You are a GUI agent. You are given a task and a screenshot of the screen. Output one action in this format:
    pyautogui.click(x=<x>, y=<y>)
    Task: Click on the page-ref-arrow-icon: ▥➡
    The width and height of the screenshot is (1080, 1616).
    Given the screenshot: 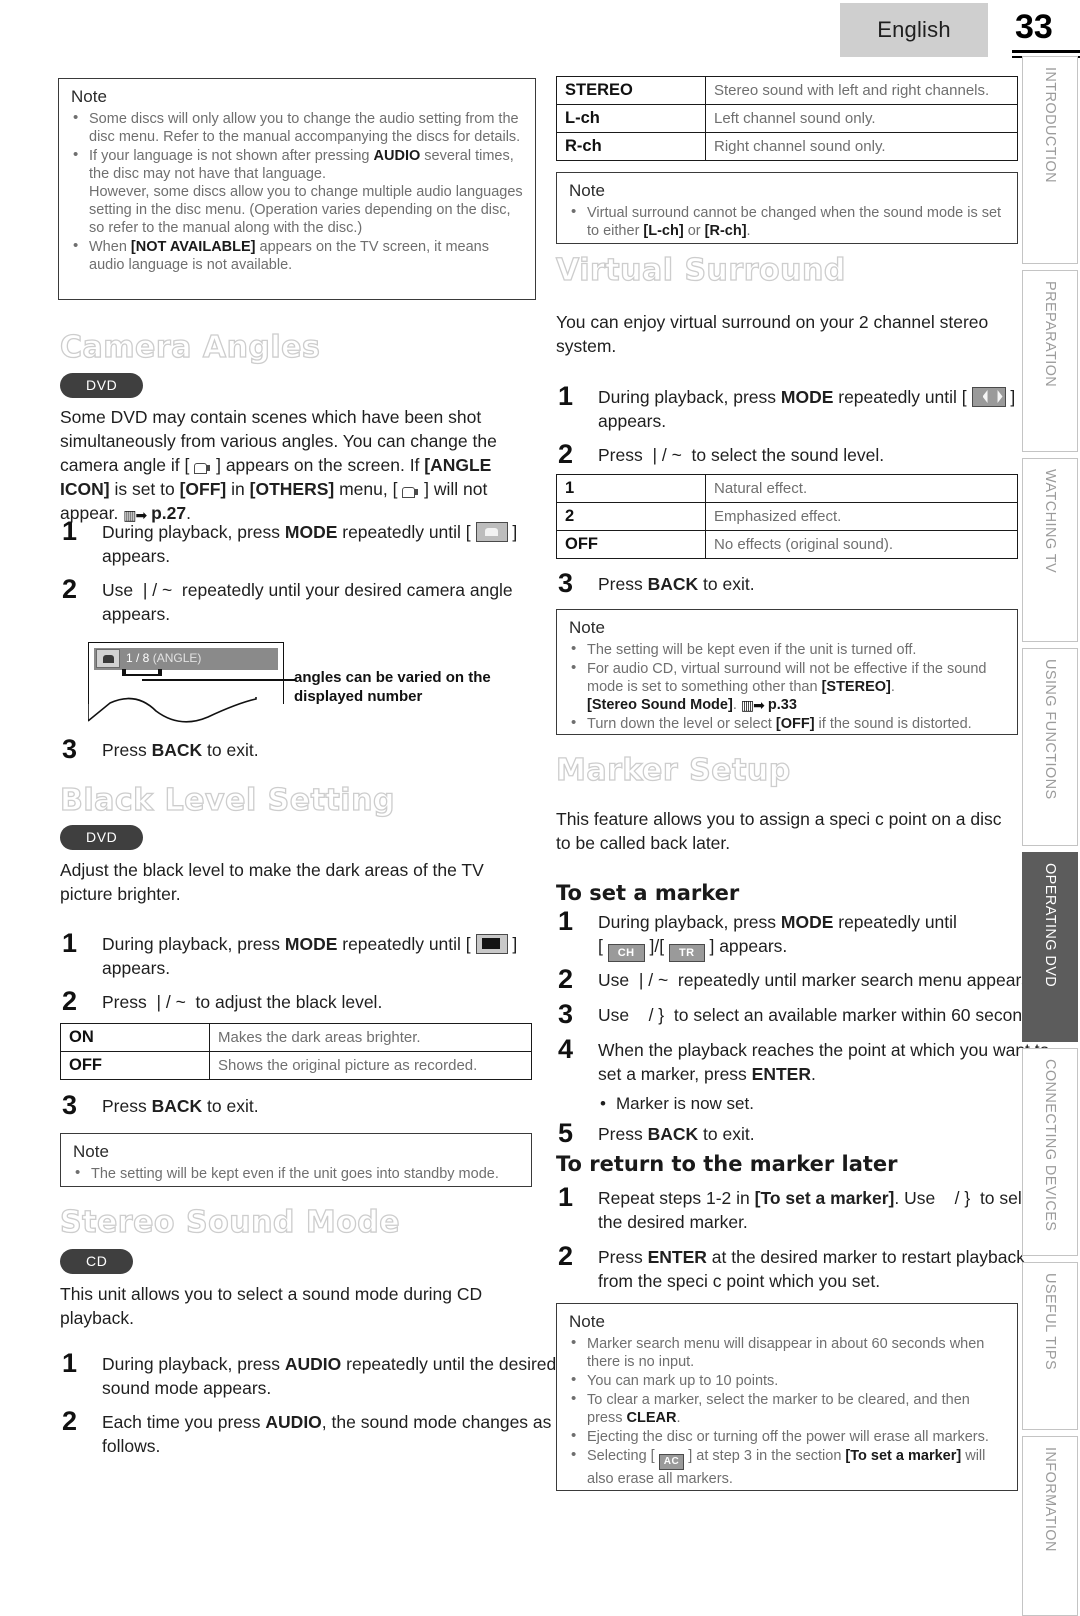 What is the action you would take?
    pyautogui.click(x=752, y=705)
    